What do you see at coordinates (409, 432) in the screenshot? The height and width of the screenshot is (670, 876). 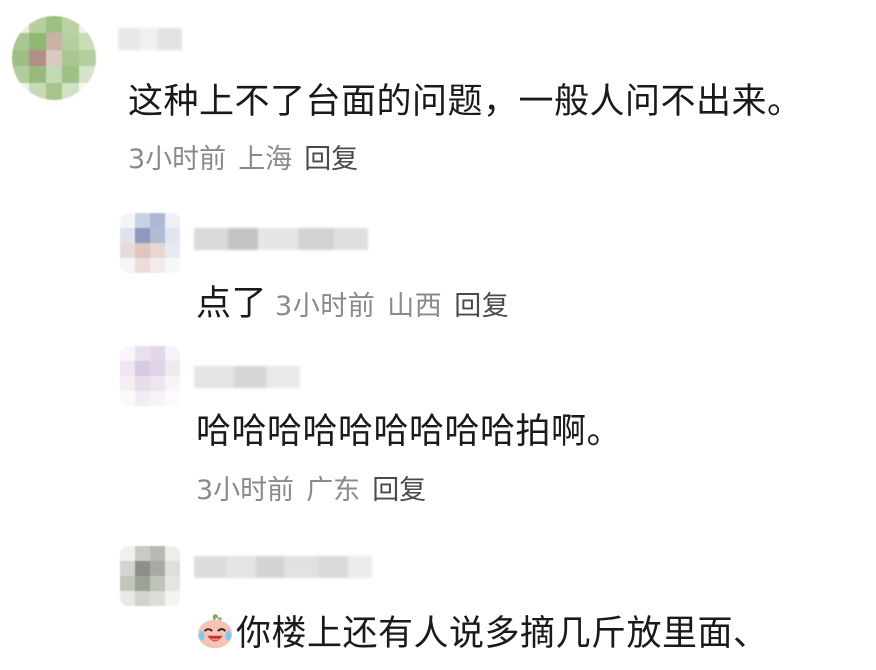 I see `comment-text: 哈哈哈哈哈哈哈哈哈拍啊。` at bounding box center [409, 432].